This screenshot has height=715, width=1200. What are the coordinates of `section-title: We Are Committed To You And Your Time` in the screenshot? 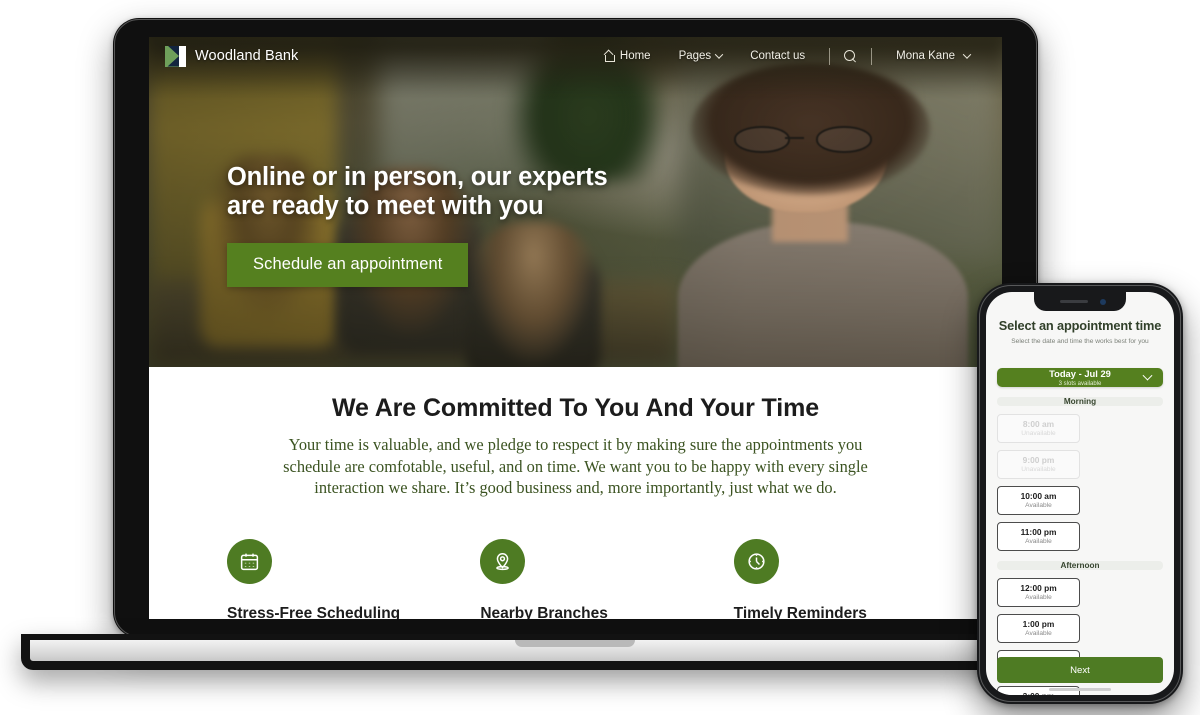 It's located at (575, 408).